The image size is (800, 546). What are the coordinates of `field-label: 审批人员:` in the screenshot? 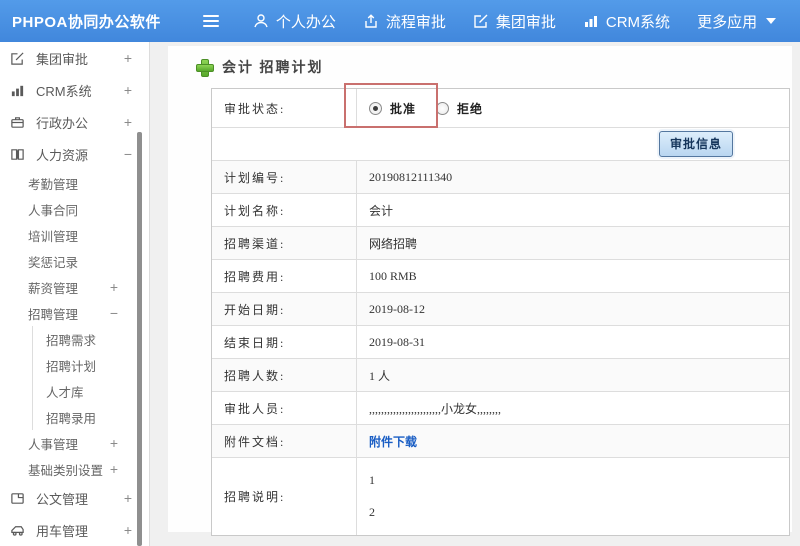 It's located at (284, 408).